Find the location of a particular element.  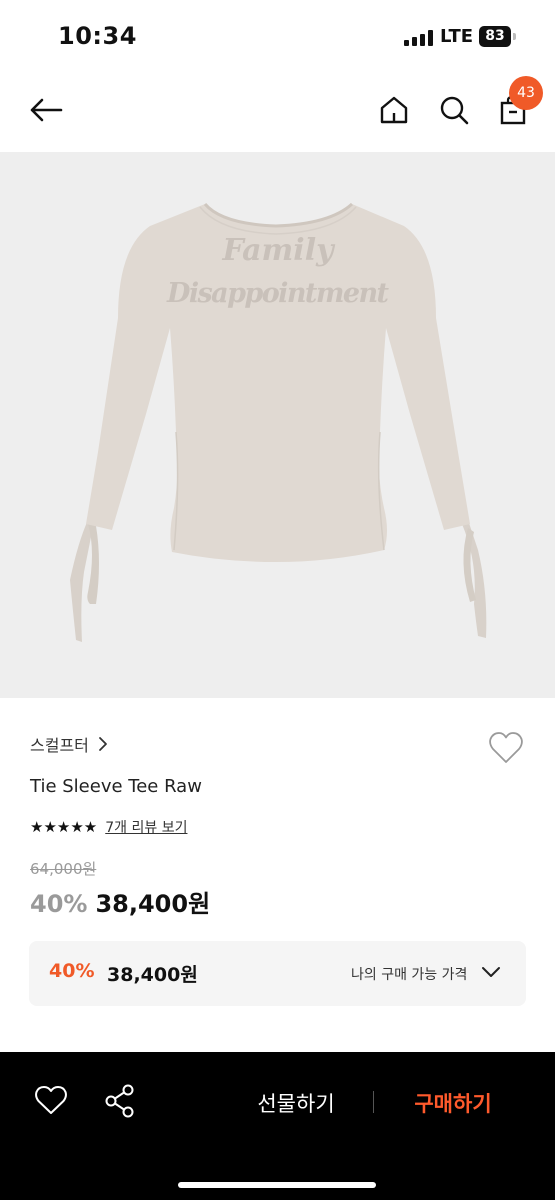

search-icon is located at coordinates (454, 110).